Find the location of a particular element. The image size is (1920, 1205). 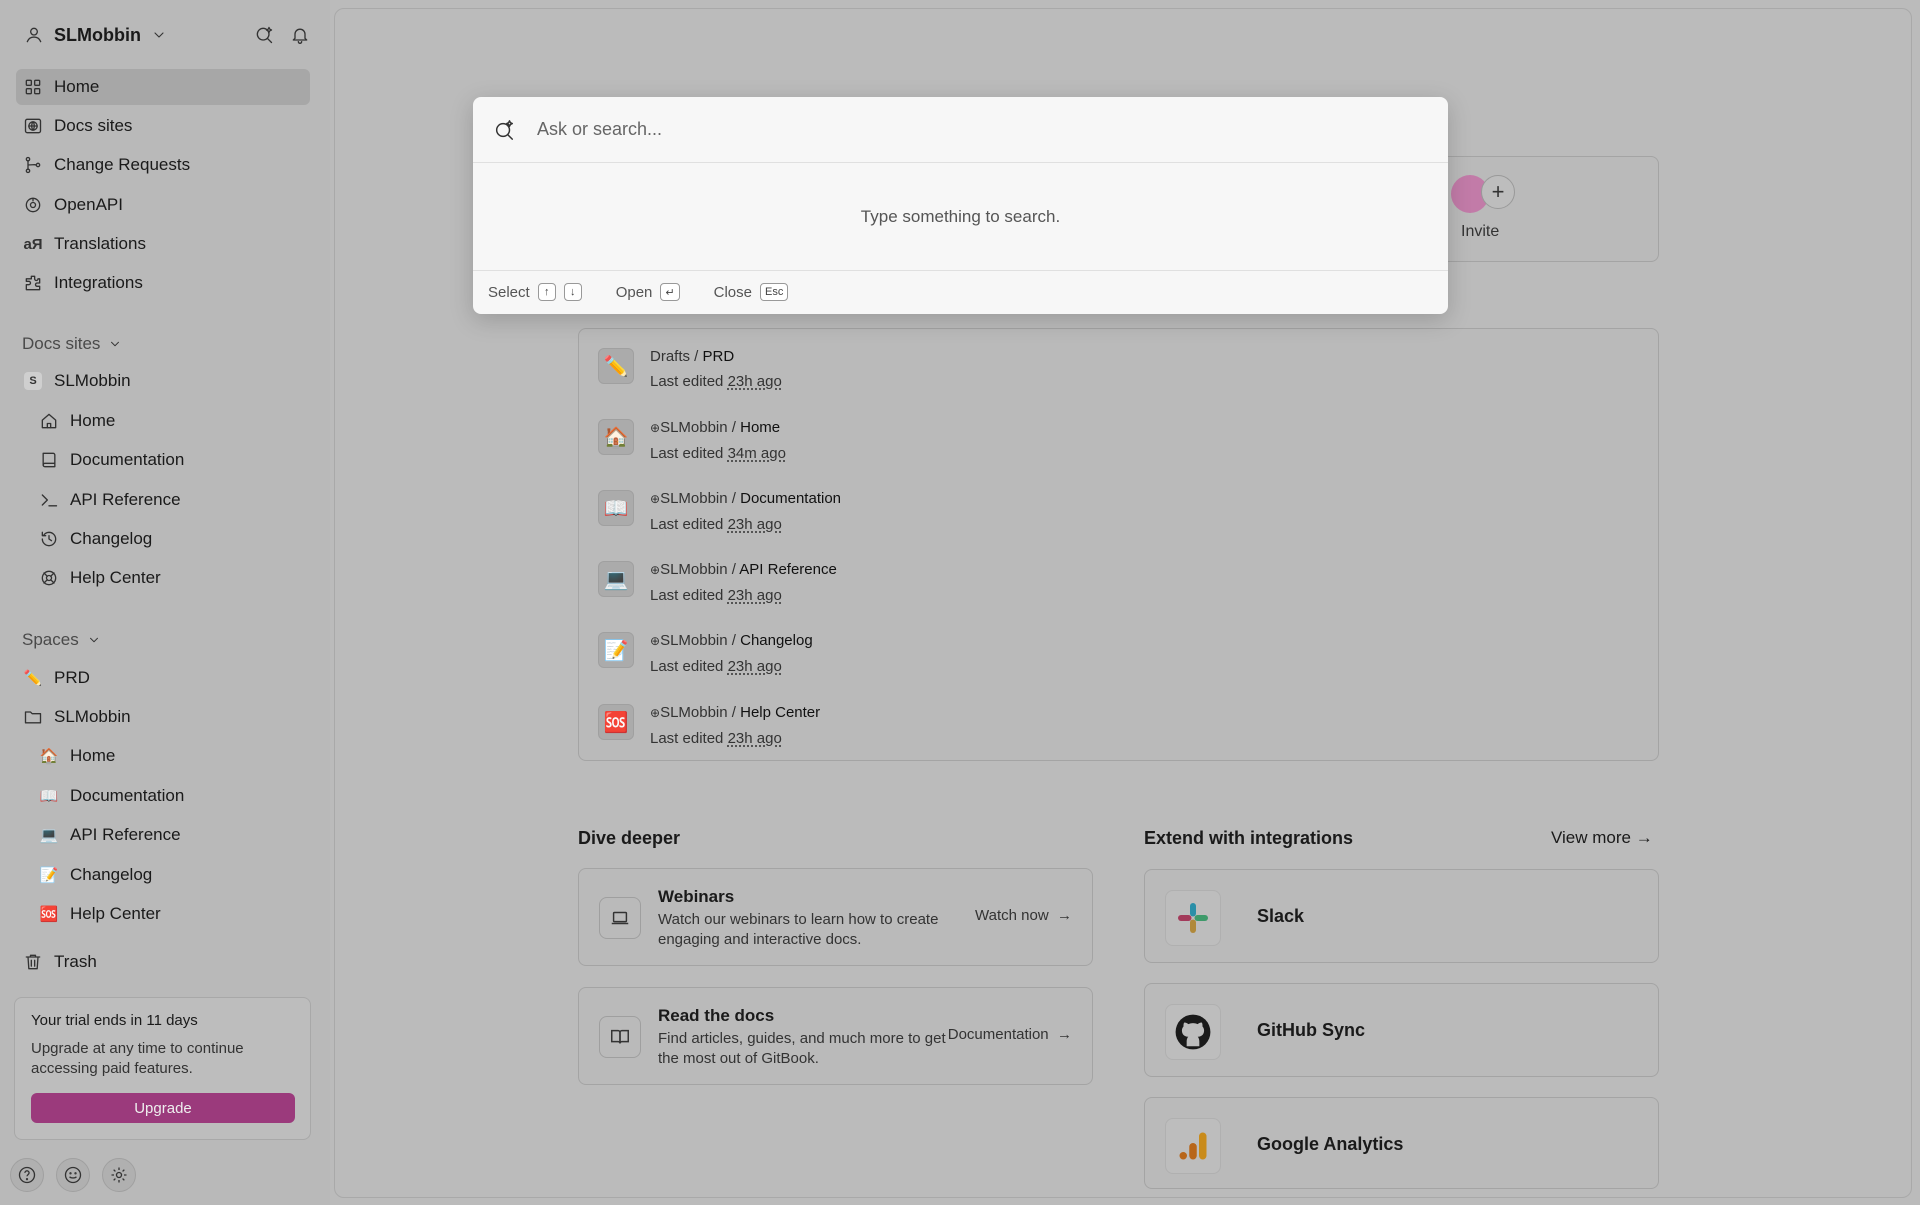

house-emoji-icon: 🏠 is located at coordinates (49, 756).